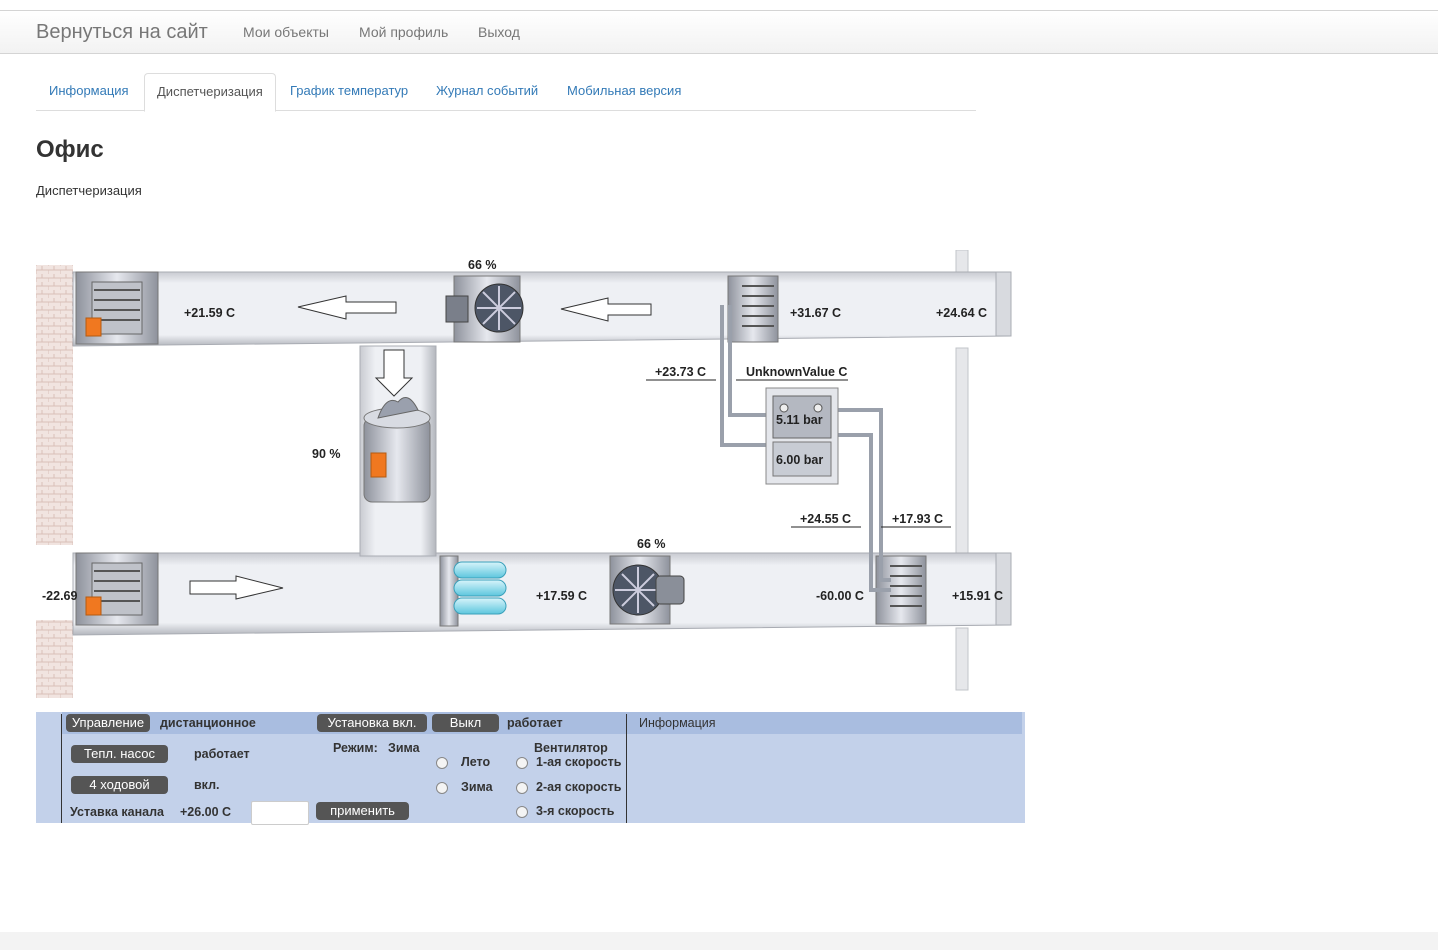 The height and width of the screenshot is (950, 1438). Describe the element at coordinates (397, 450) in the screenshot. I see `damper-icon` at that location.